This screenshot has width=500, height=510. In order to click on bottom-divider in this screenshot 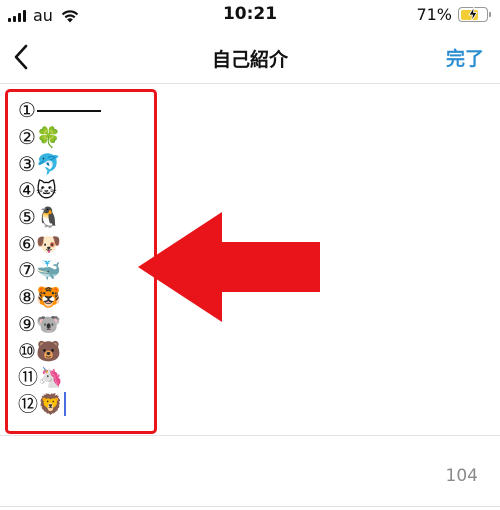, I will do `click(250, 506)`.